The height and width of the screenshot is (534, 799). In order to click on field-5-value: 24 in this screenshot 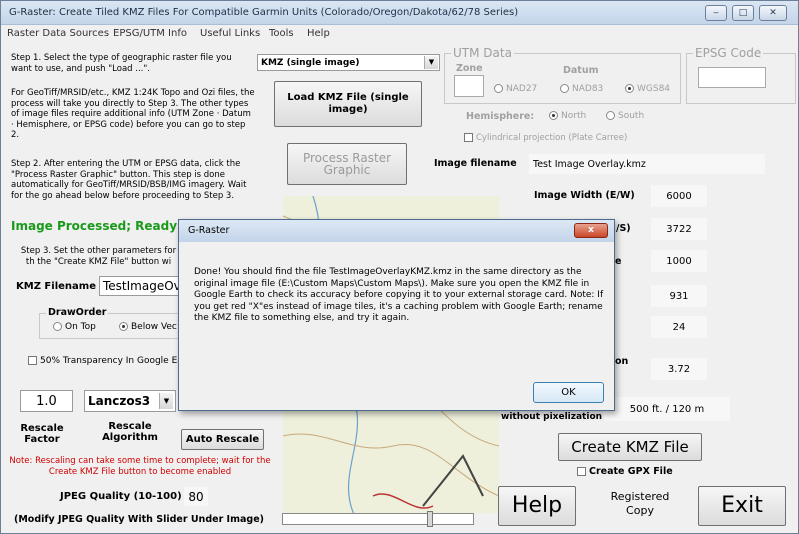, I will do `click(679, 327)`.